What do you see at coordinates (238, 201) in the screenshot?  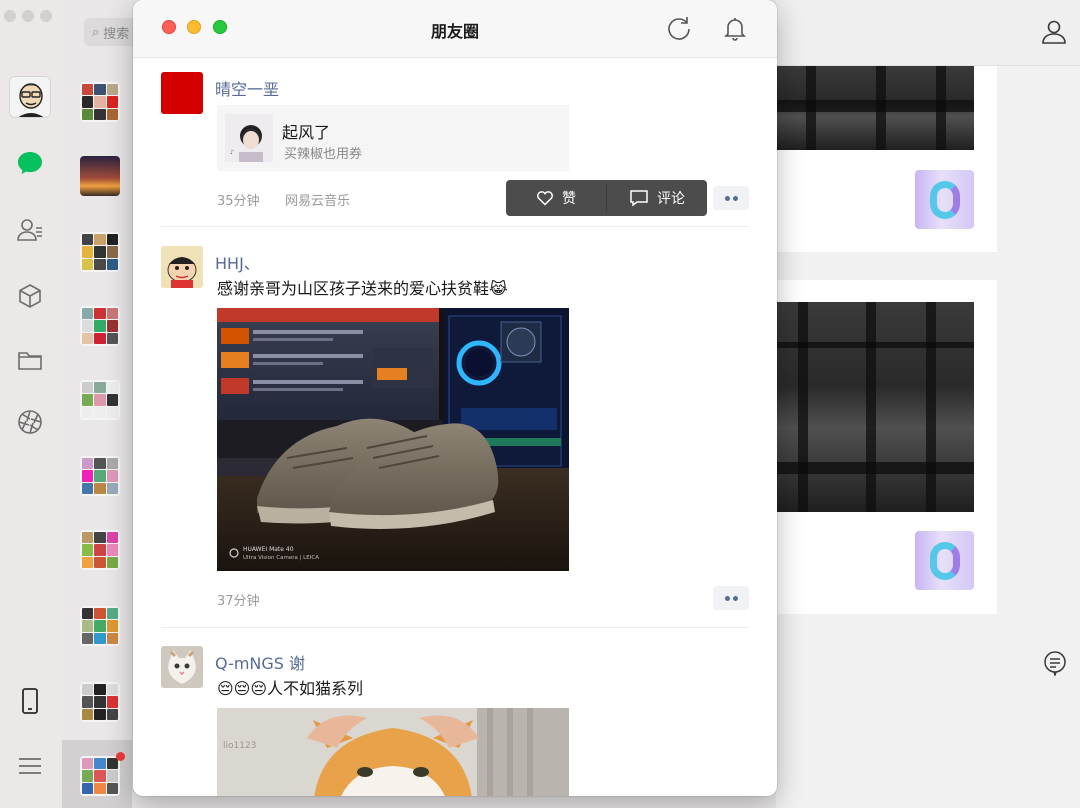 I see `post-time: 35分钟` at bounding box center [238, 201].